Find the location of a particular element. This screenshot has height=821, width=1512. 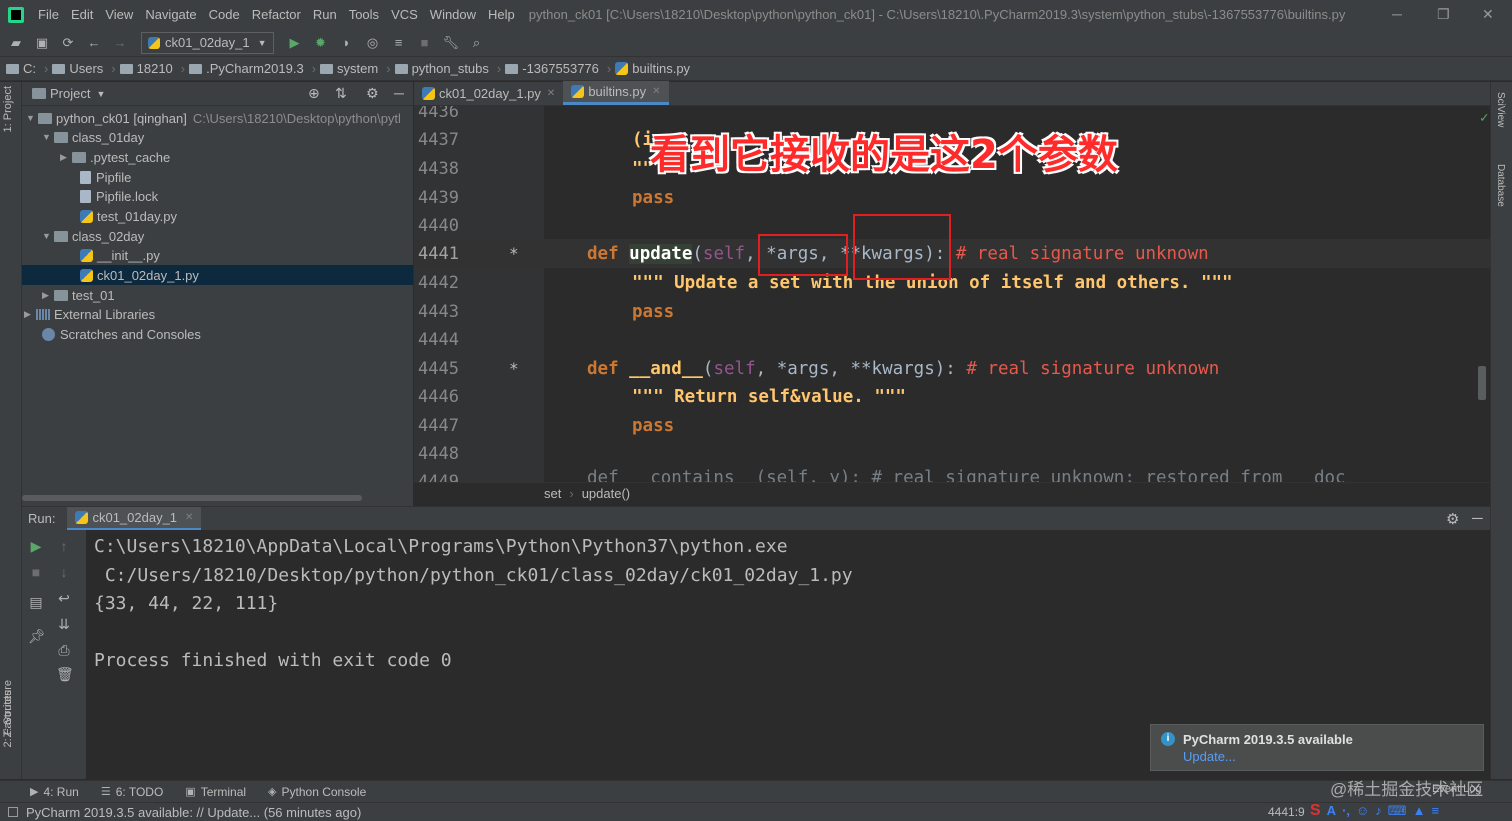

locate-icon: ⊕ is located at coordinates (314, 93).